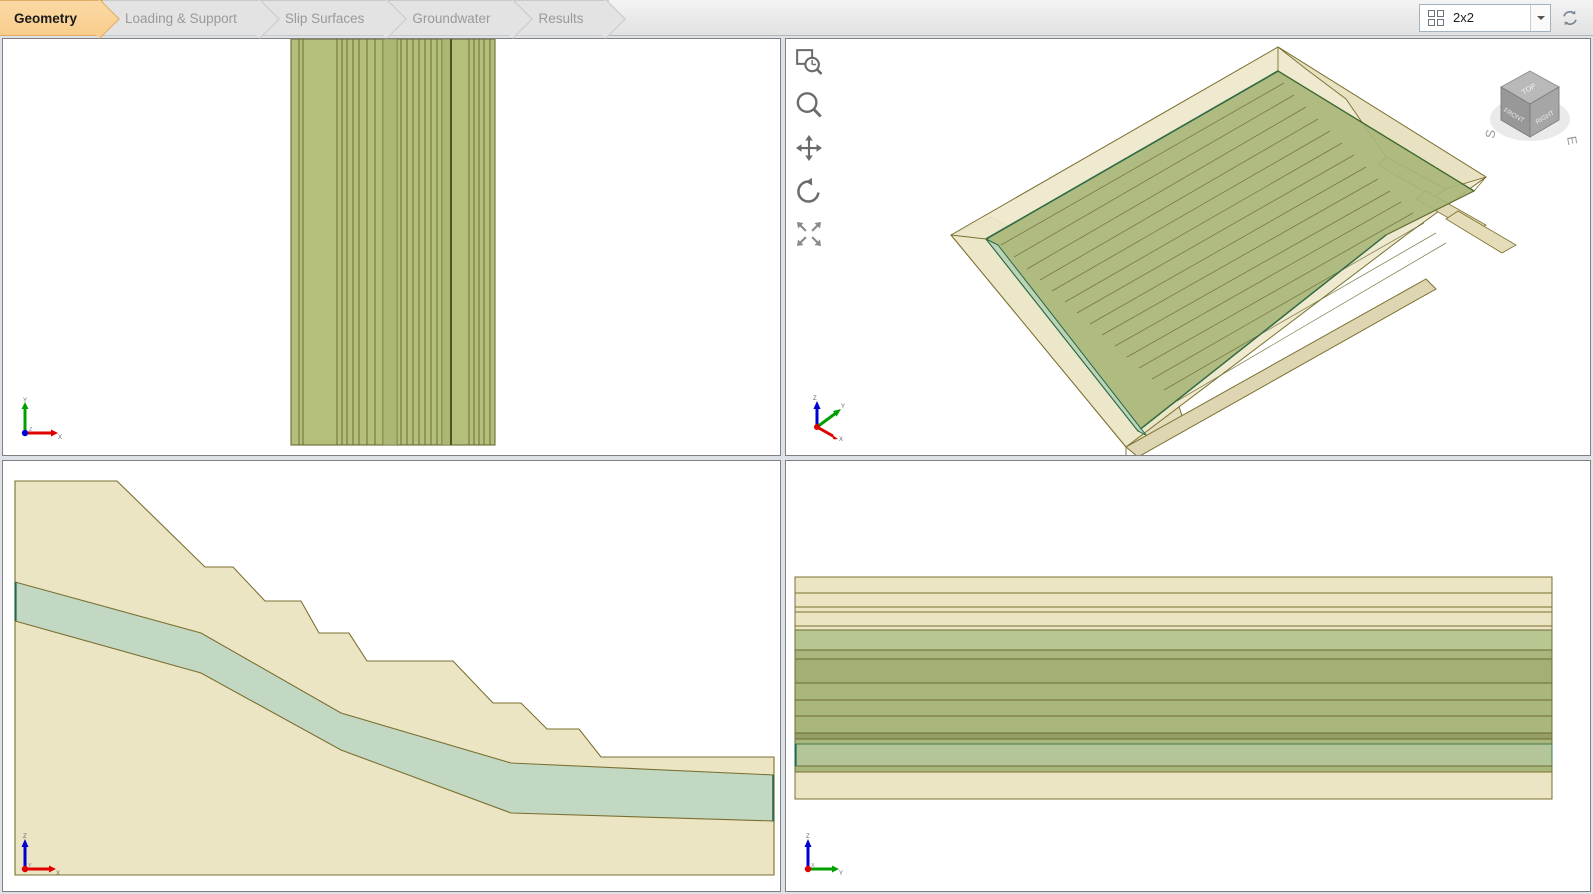 Image resolution: width=1593 pixels, height=894 pixels. Describe the element at coordinates (46, 18) in the screenshot. I see `breadcrumb-label: Geometry` at that location.